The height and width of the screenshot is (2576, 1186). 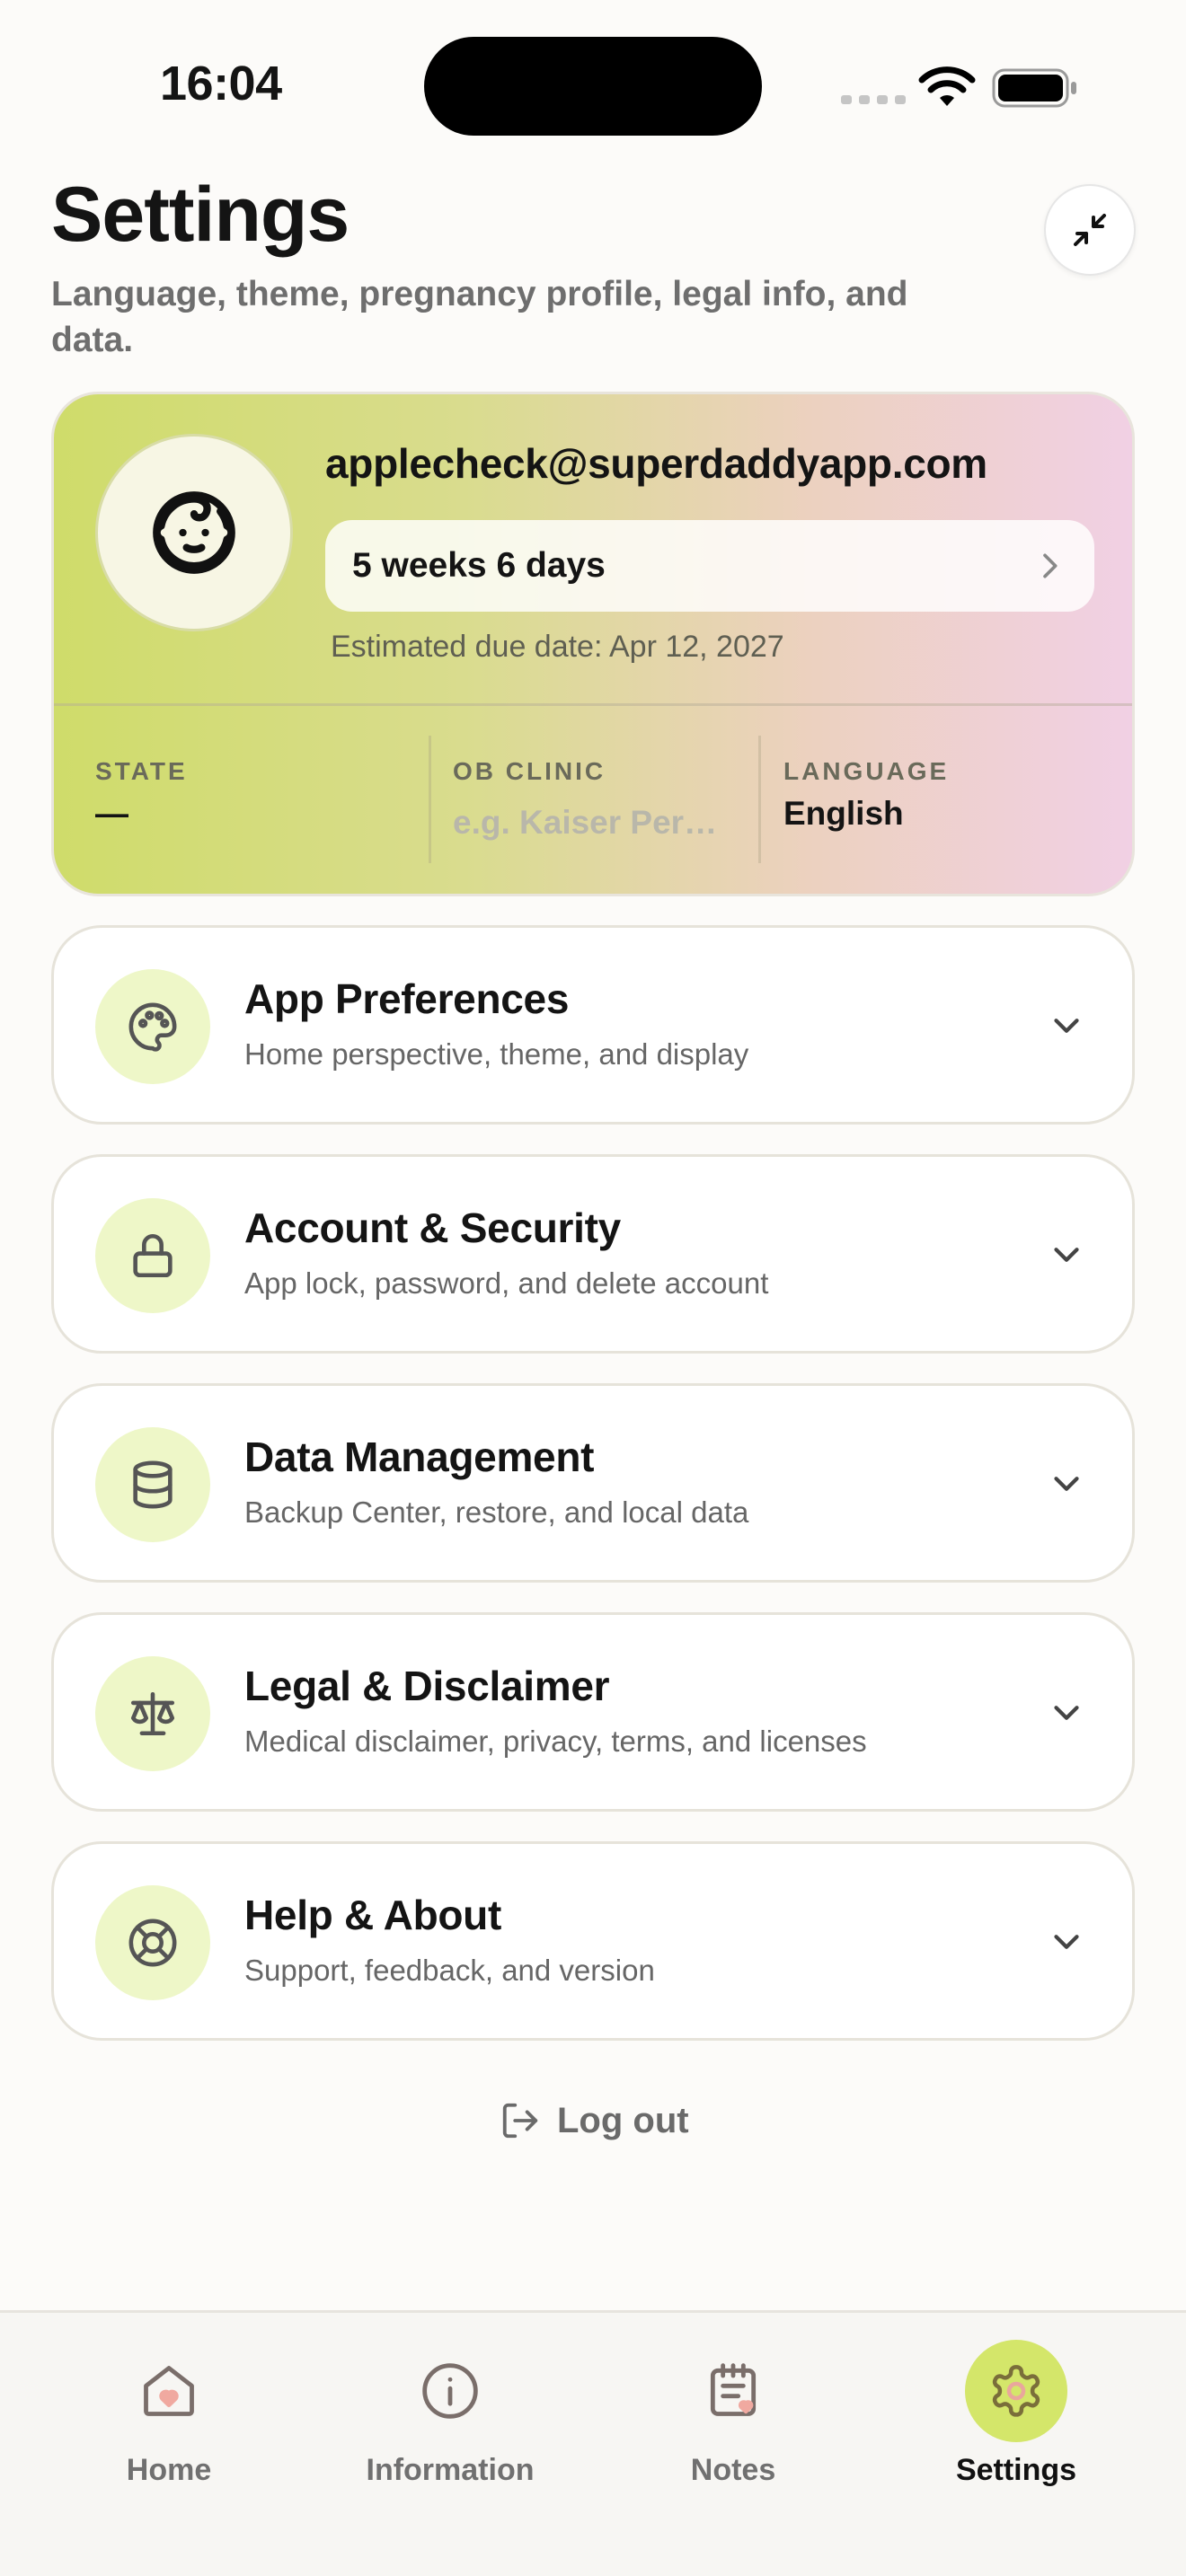 I want to click on collapse-arrows-icon, so click(x=1090, y=230).